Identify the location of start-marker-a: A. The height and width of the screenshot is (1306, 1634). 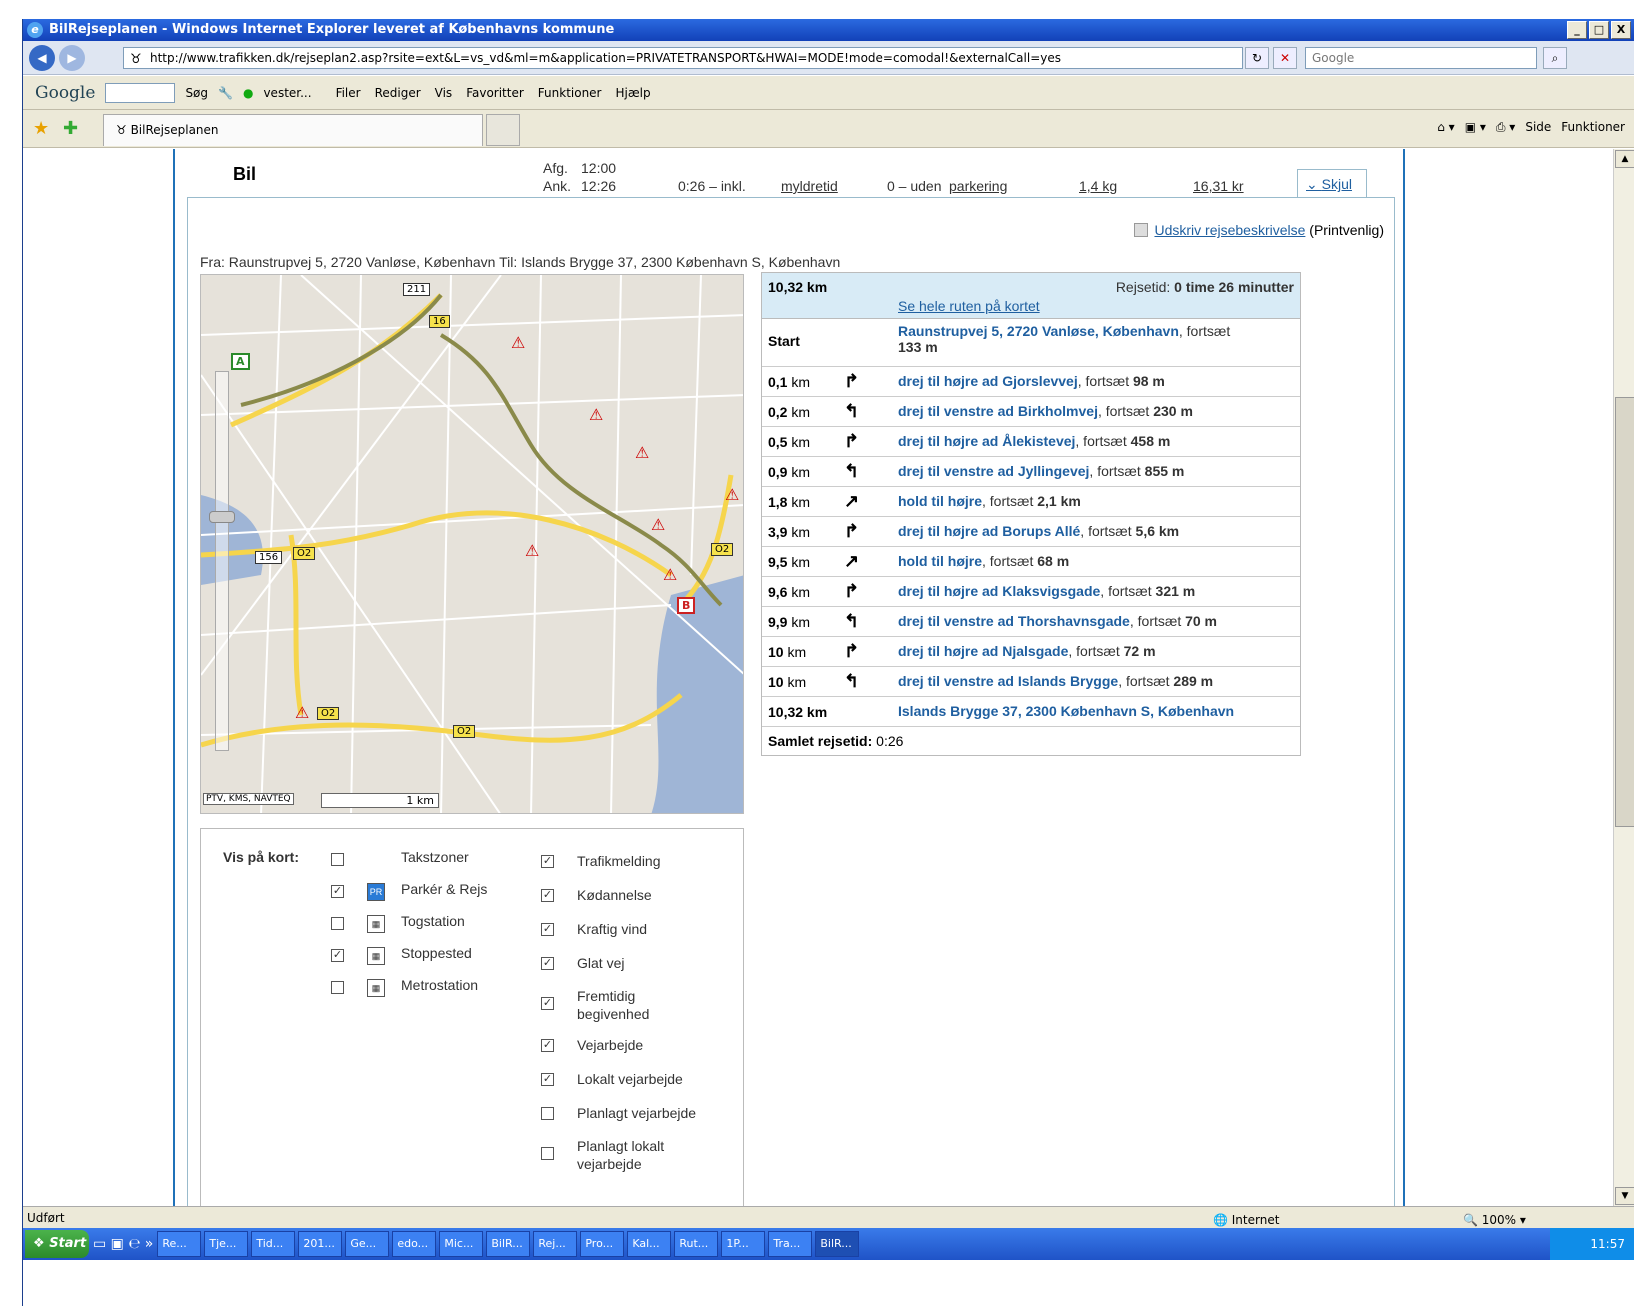
(240, 361).